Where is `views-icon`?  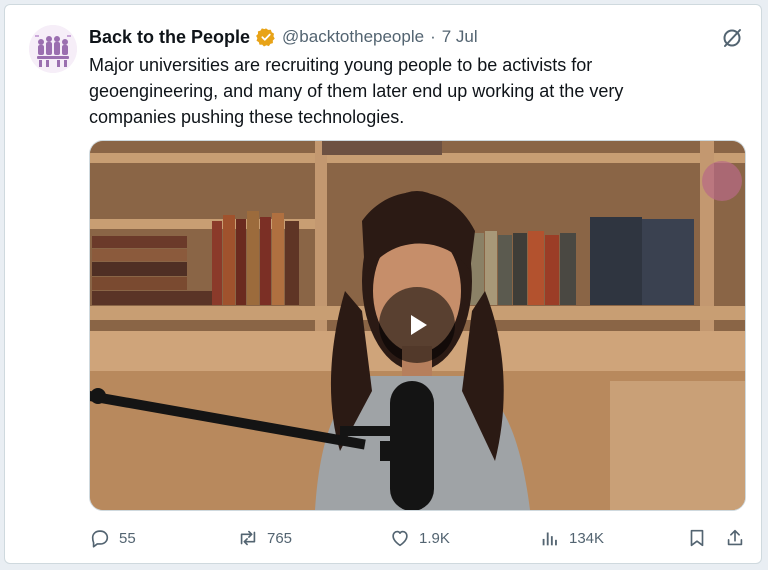 views-icon is located at coordinates (549, 539).